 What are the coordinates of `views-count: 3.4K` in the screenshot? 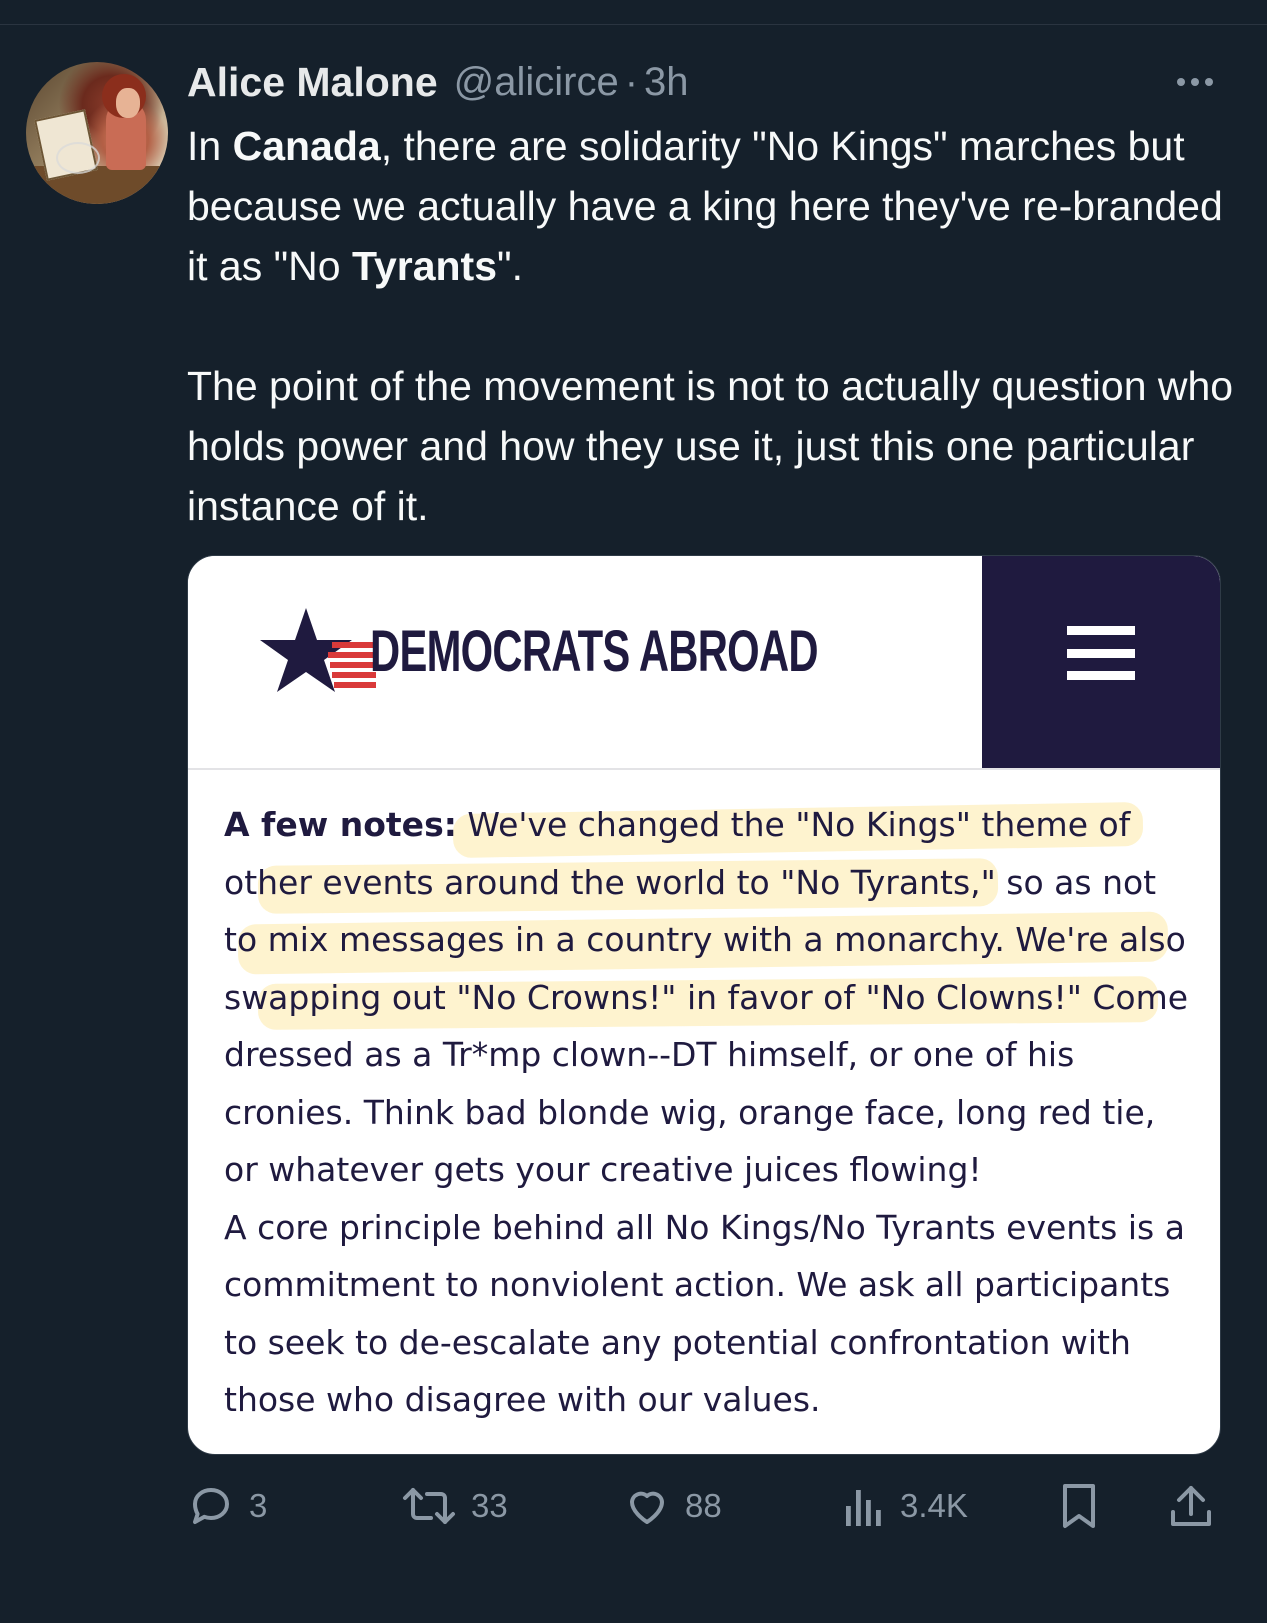 It's located at (934, 1505).